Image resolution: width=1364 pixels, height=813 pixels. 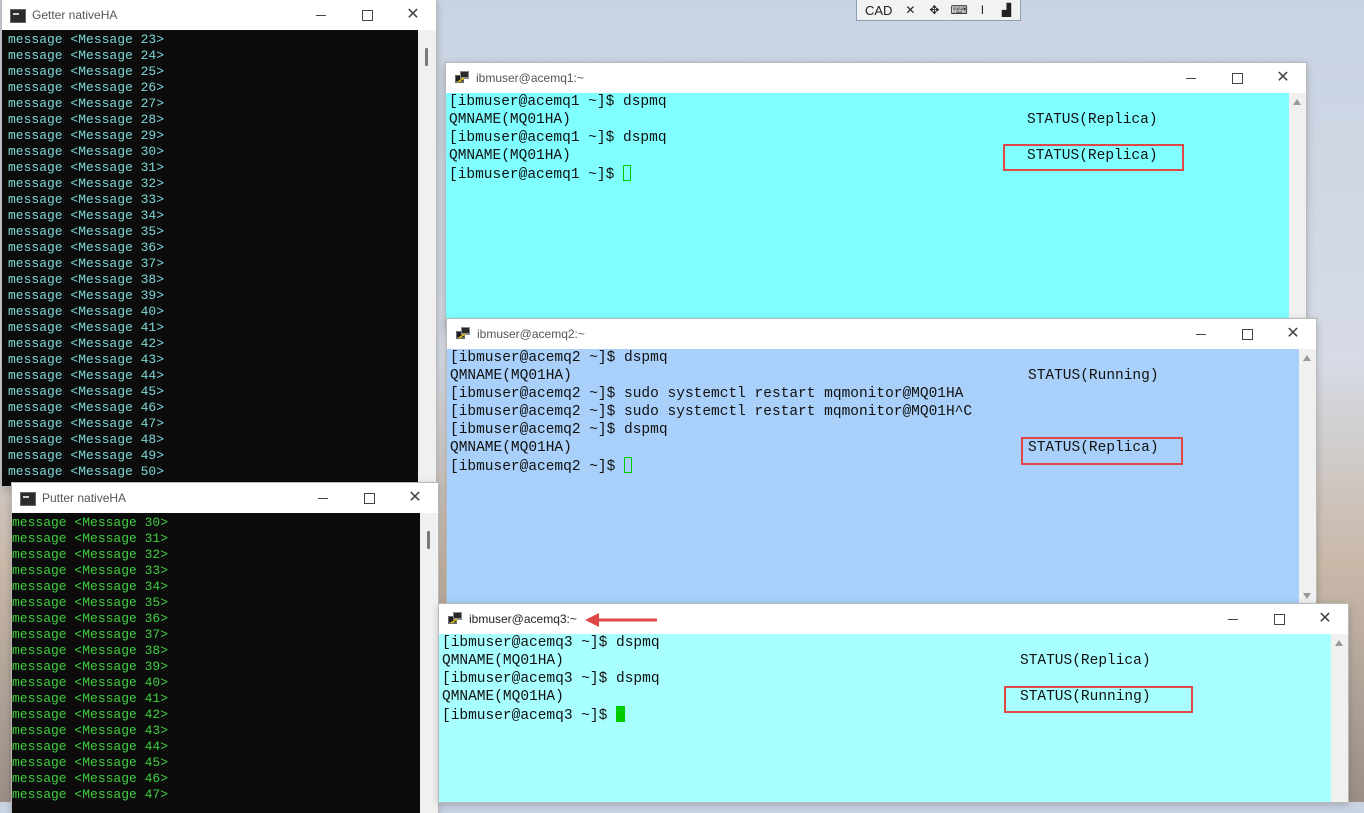 I want to click on expand-icon: ✥, so click(x=934, y=10).